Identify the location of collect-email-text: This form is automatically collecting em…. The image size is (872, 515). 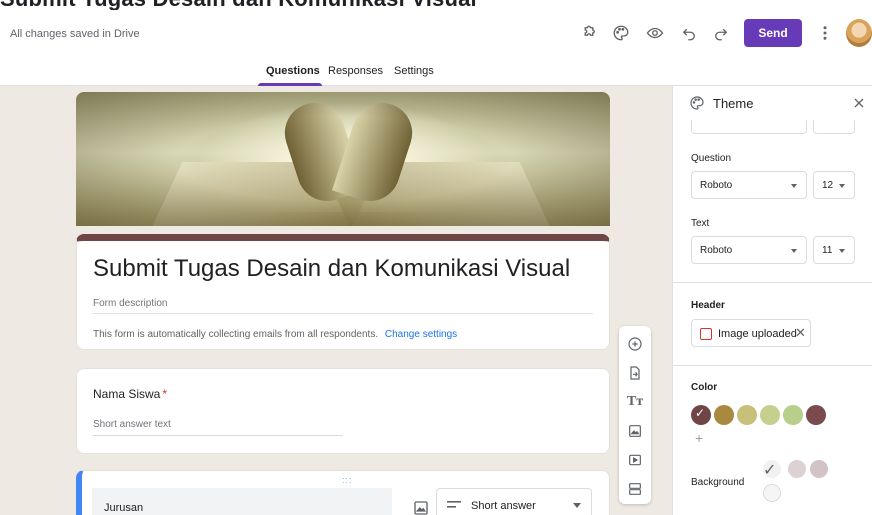
(236, 334).